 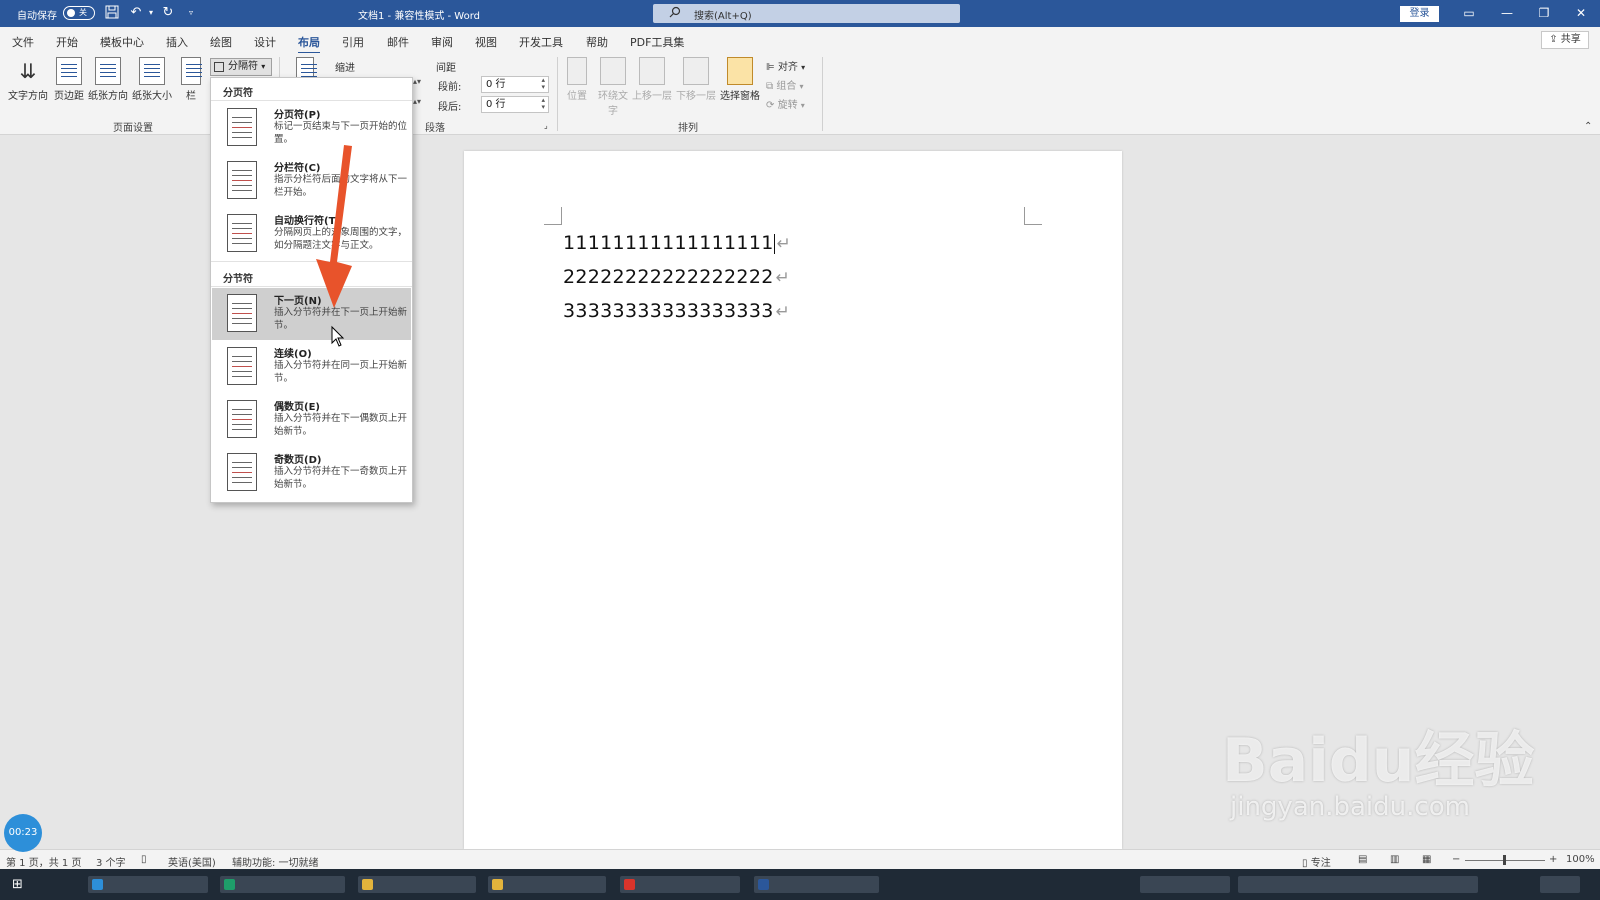 What do you see at coordinates (79, 13) in the screenshot?
I see `autosave-toggle: 关` at bounding box center [79, 13].